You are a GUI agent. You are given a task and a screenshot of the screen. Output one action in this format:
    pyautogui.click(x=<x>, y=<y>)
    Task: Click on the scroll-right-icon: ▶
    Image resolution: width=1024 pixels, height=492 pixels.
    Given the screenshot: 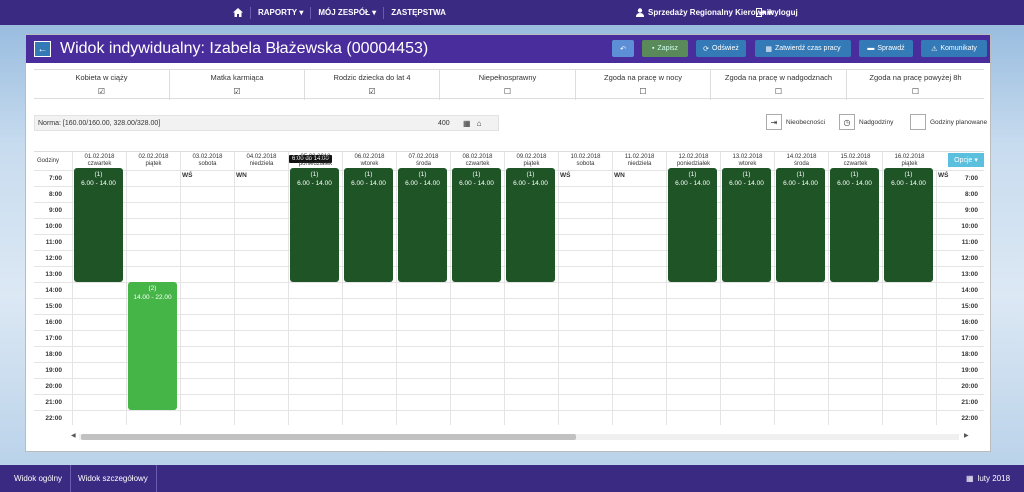 What is the action you would take?
    pyautogui.click(x=966, y=435)
    